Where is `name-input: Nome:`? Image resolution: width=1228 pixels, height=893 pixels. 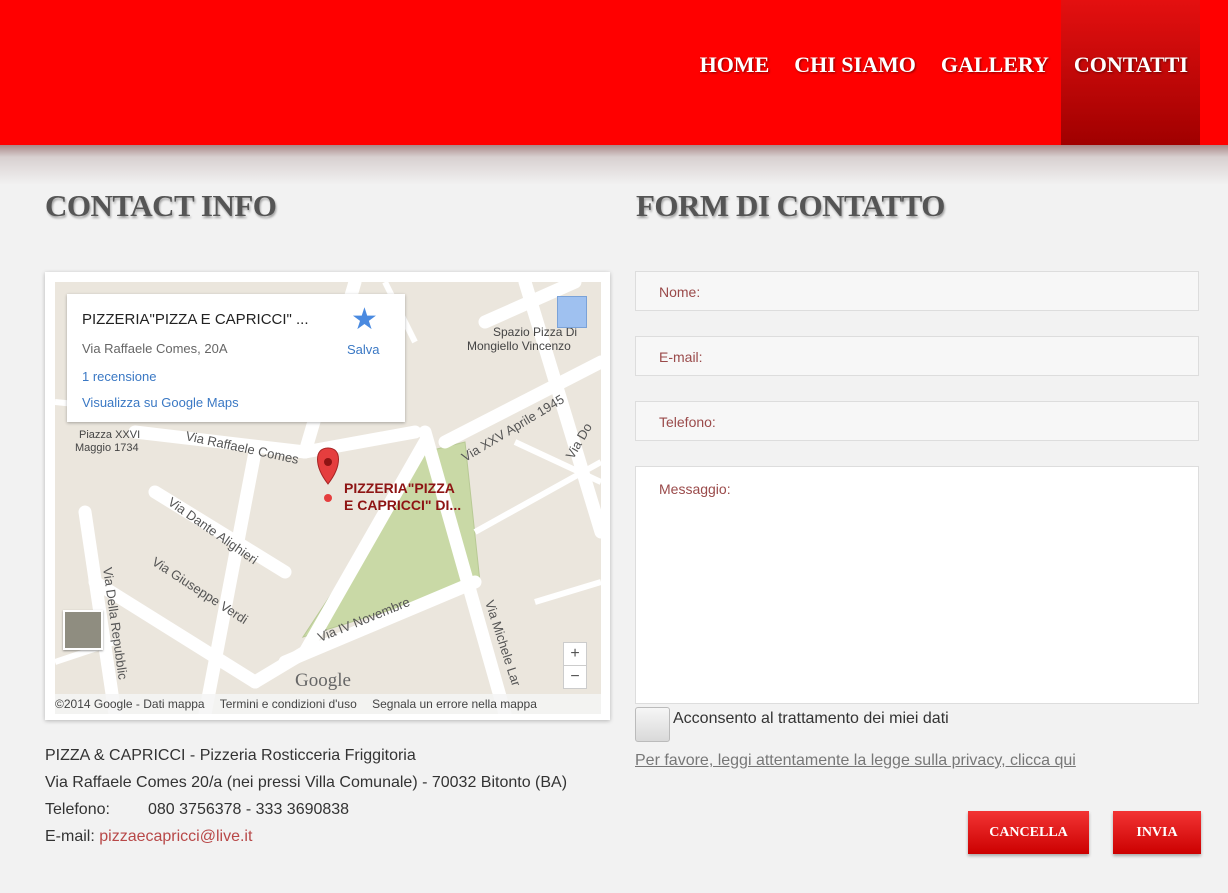 name-input: Nome: is located at coordinates (917, 291).